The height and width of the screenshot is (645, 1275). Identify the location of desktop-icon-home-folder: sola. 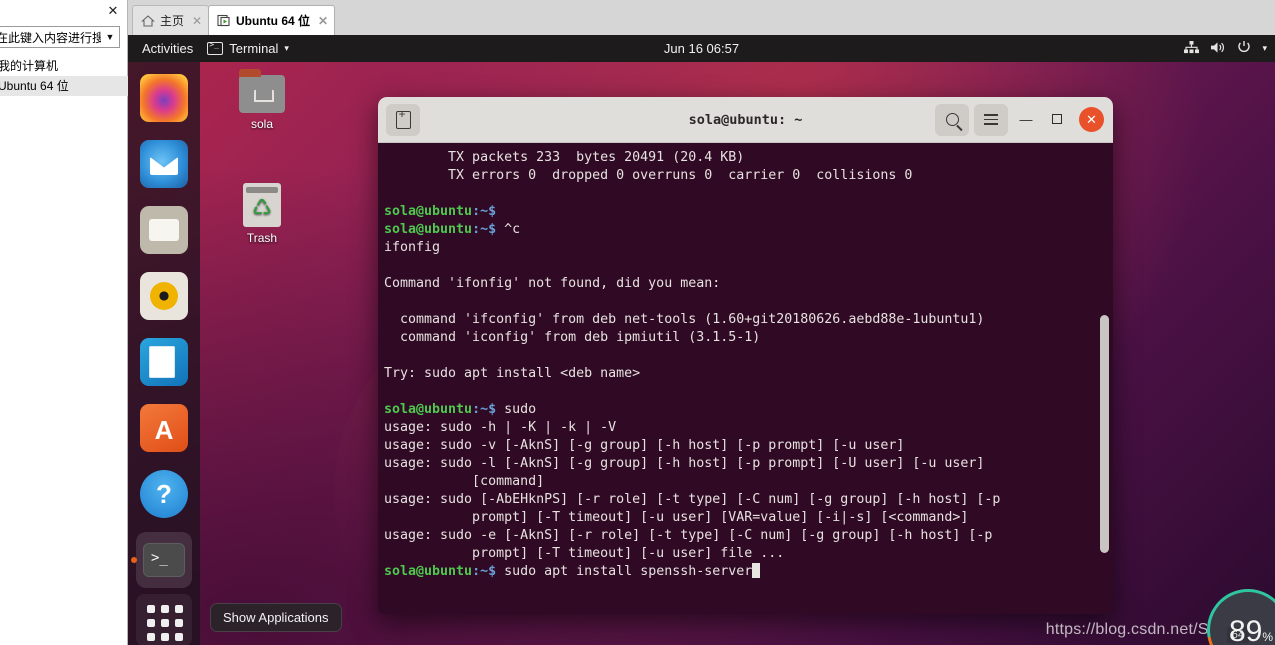
(262, 100).